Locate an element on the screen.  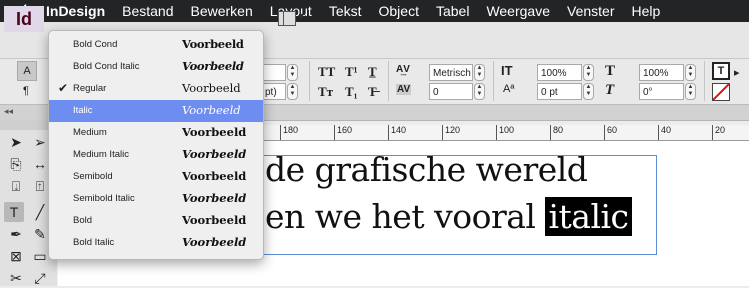
ruler-label: 100 is located at coordinates (505, 132).